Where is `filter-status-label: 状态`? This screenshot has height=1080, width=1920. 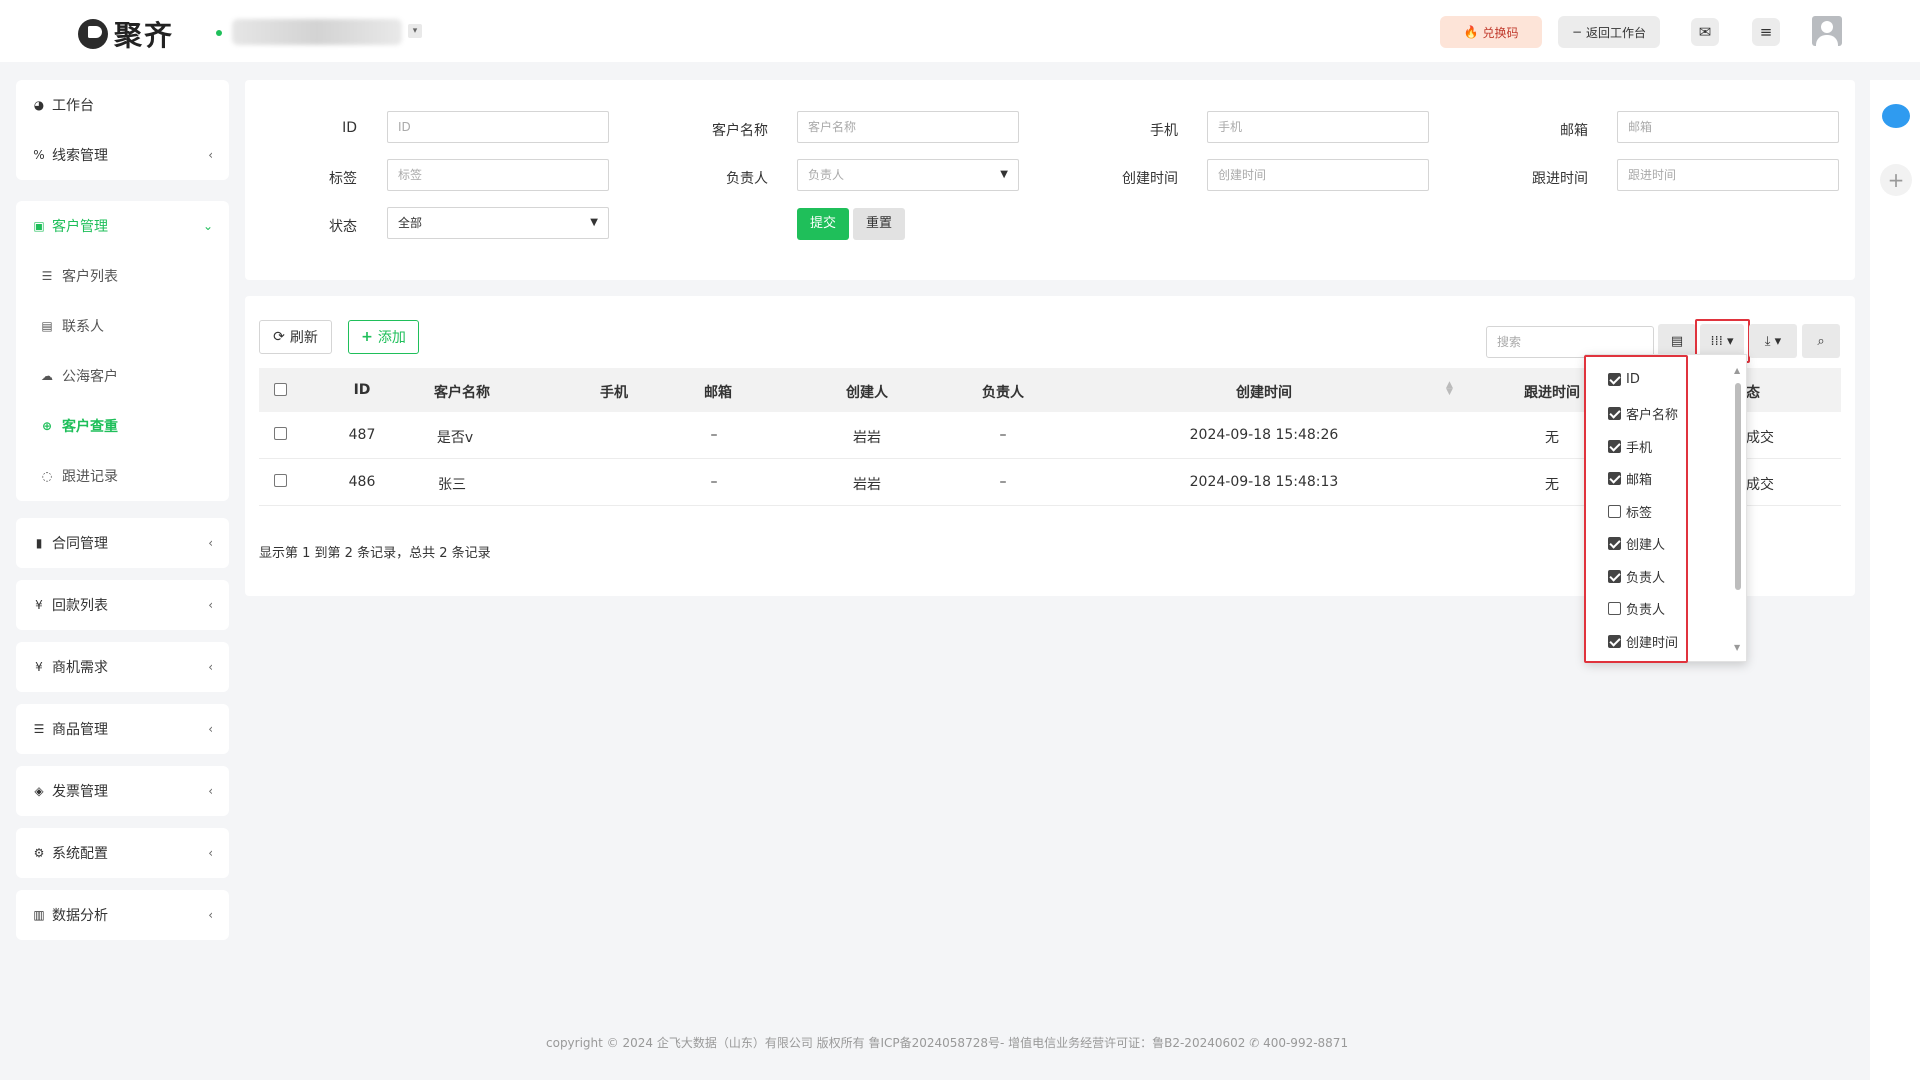 filter-status-label: 状态 is located at coordinates (343, 227).